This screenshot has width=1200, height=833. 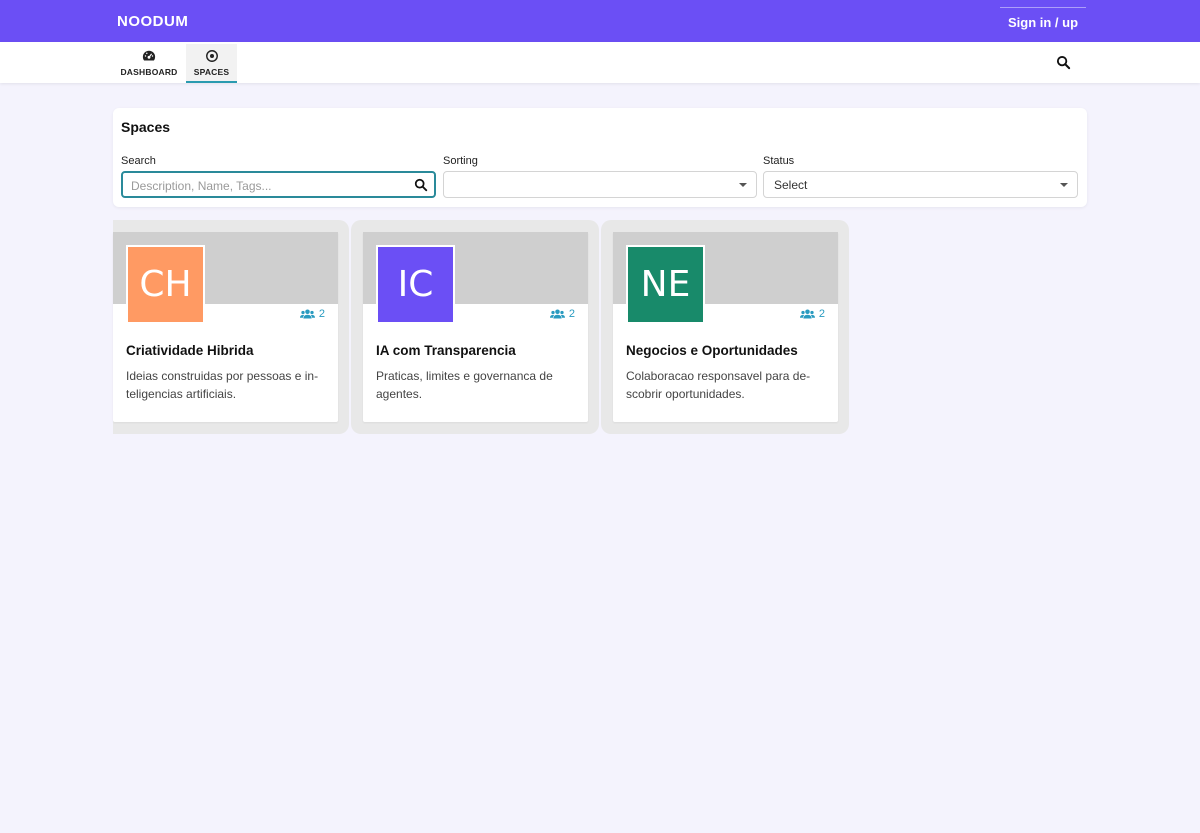 I want to click on status-select: Select, so click(x=920, y=184).